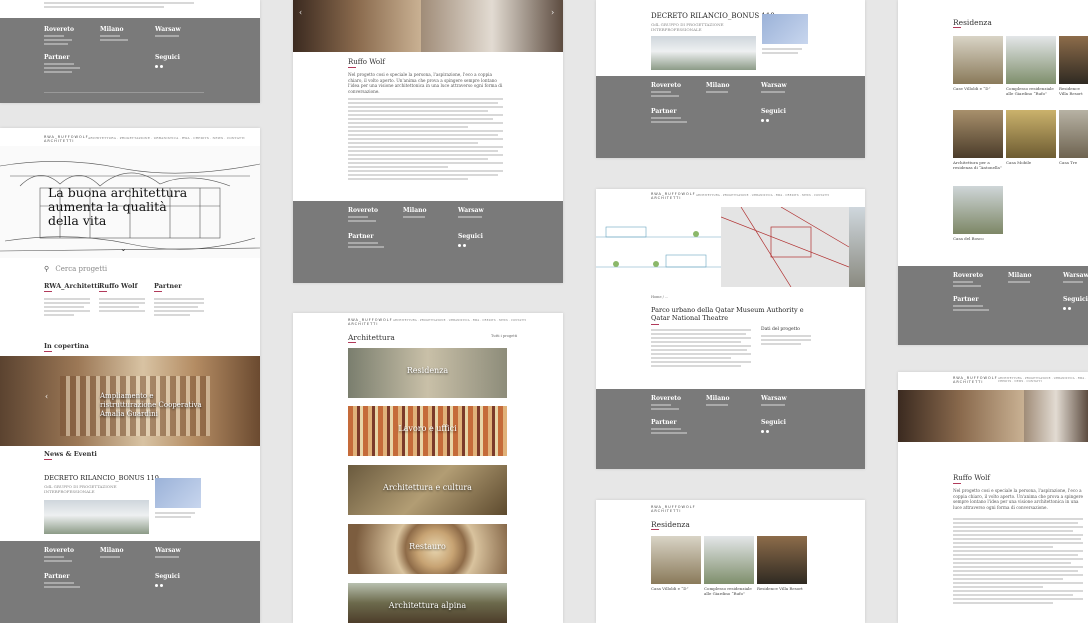 The image size is (1088, 623). I want to click on profile-photo, so click(492, 26).